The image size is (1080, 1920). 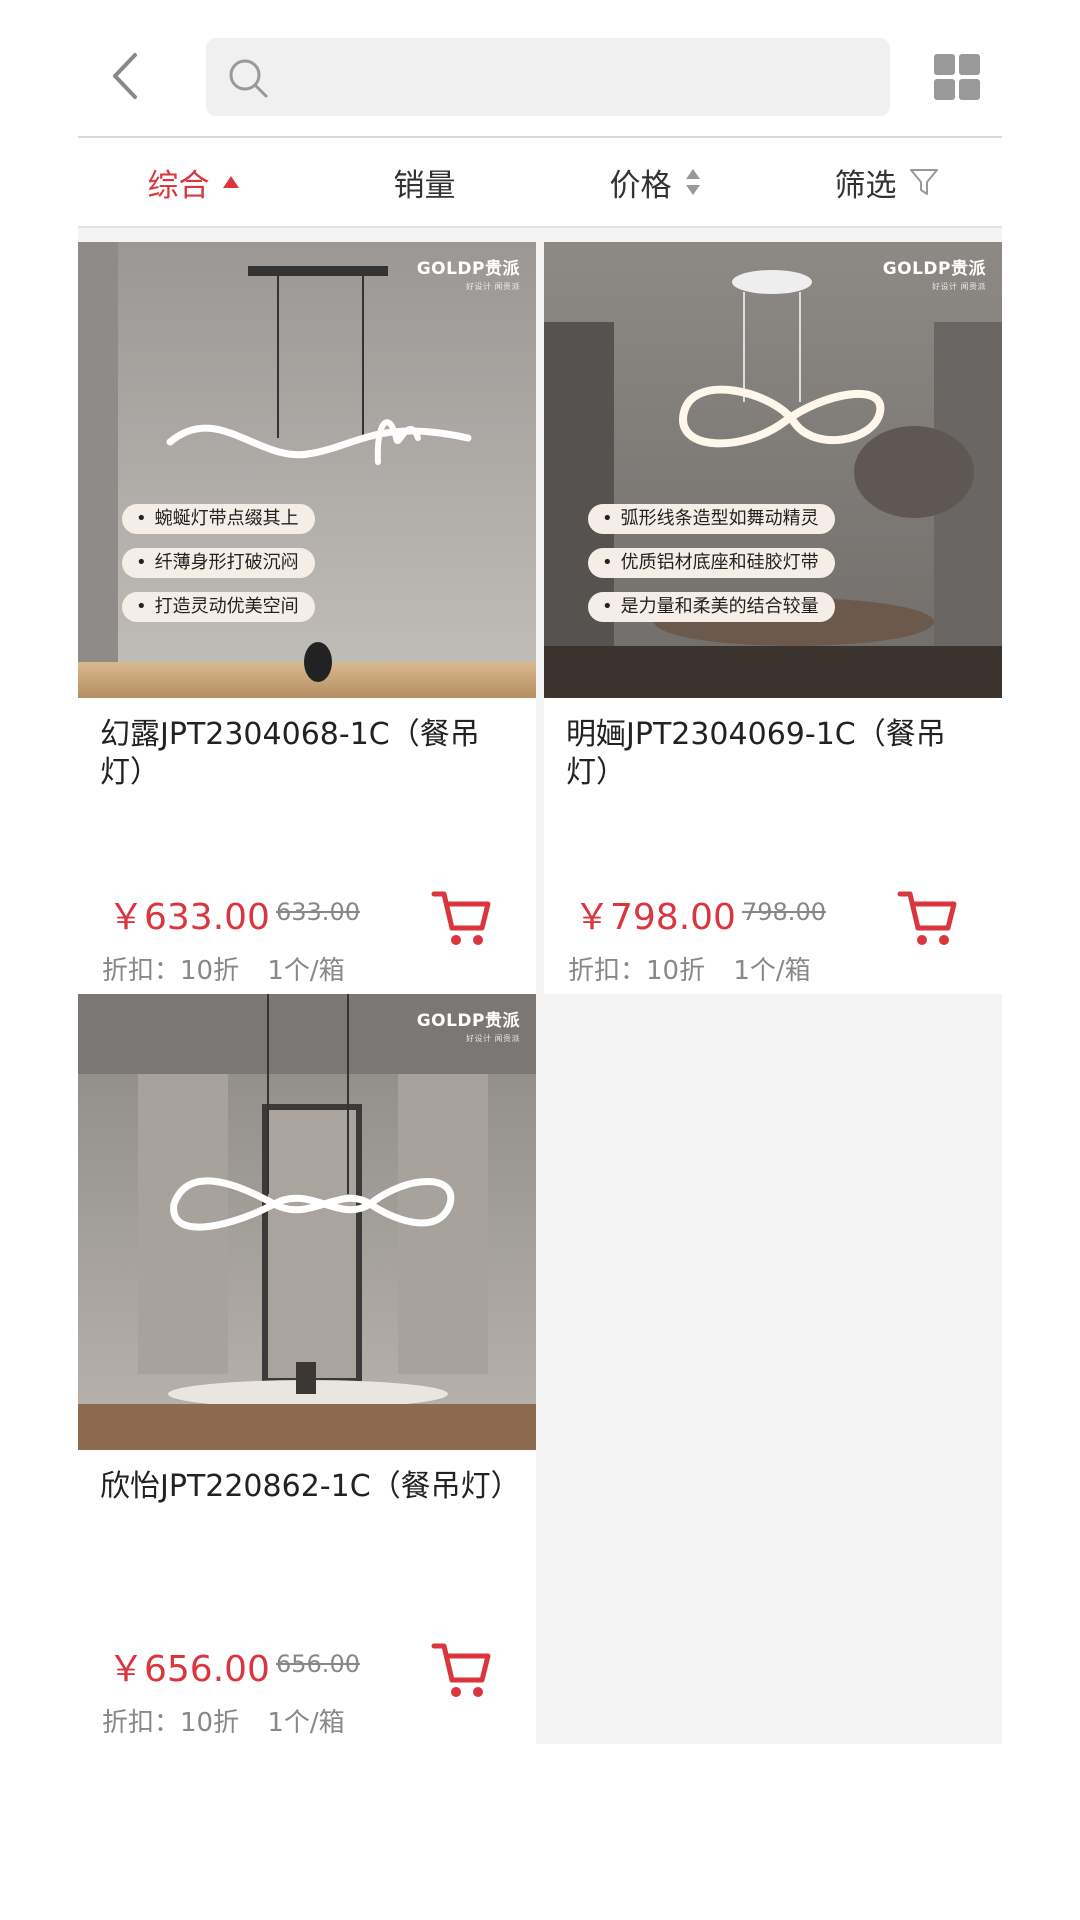 What do you see at coordinates (579, 78) in the screenshot?
I see `search-input` at bounding box center [579, 78].